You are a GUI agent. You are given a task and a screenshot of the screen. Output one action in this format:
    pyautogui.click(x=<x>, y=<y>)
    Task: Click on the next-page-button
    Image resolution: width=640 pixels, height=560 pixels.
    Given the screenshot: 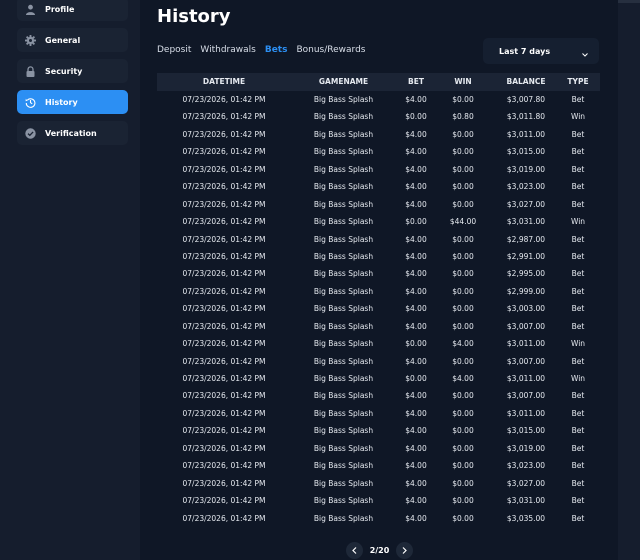 What is the action you would take?
    pyautogui.click(x=404, y=550)
    